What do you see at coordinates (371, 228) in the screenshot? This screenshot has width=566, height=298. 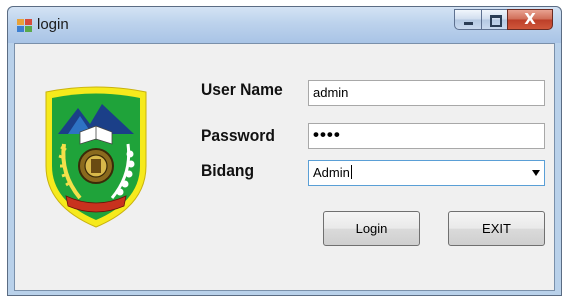 I see `login-button: Login` at bounding box center [371, 228].